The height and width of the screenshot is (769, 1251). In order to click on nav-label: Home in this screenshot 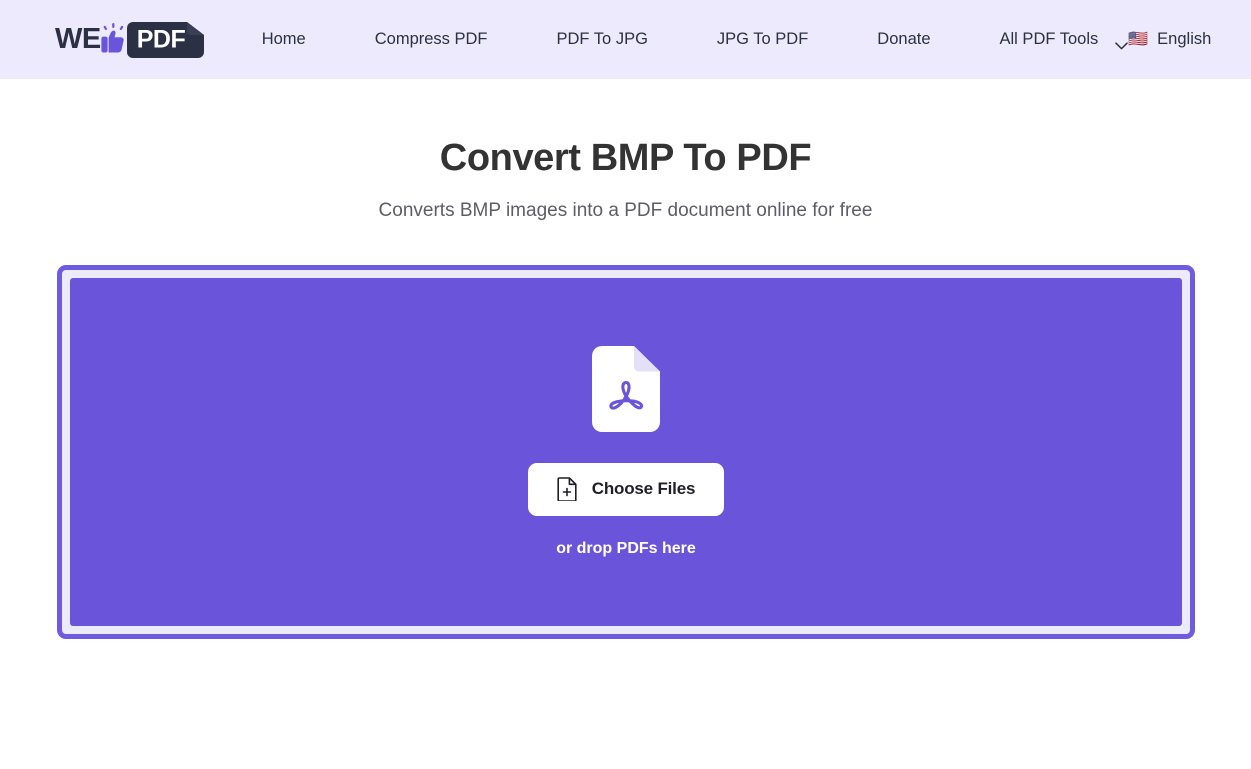, I will do `click(283, 39)`.